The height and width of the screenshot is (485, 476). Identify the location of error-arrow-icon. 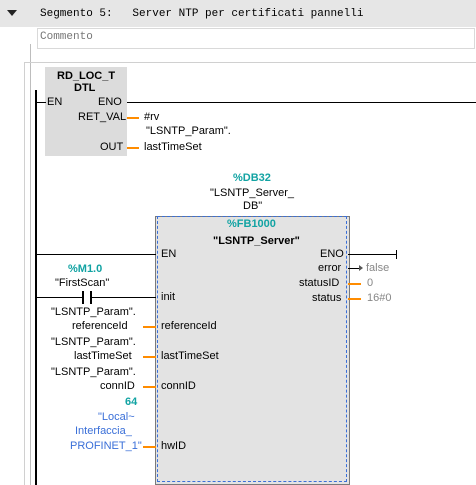
(361, 268).